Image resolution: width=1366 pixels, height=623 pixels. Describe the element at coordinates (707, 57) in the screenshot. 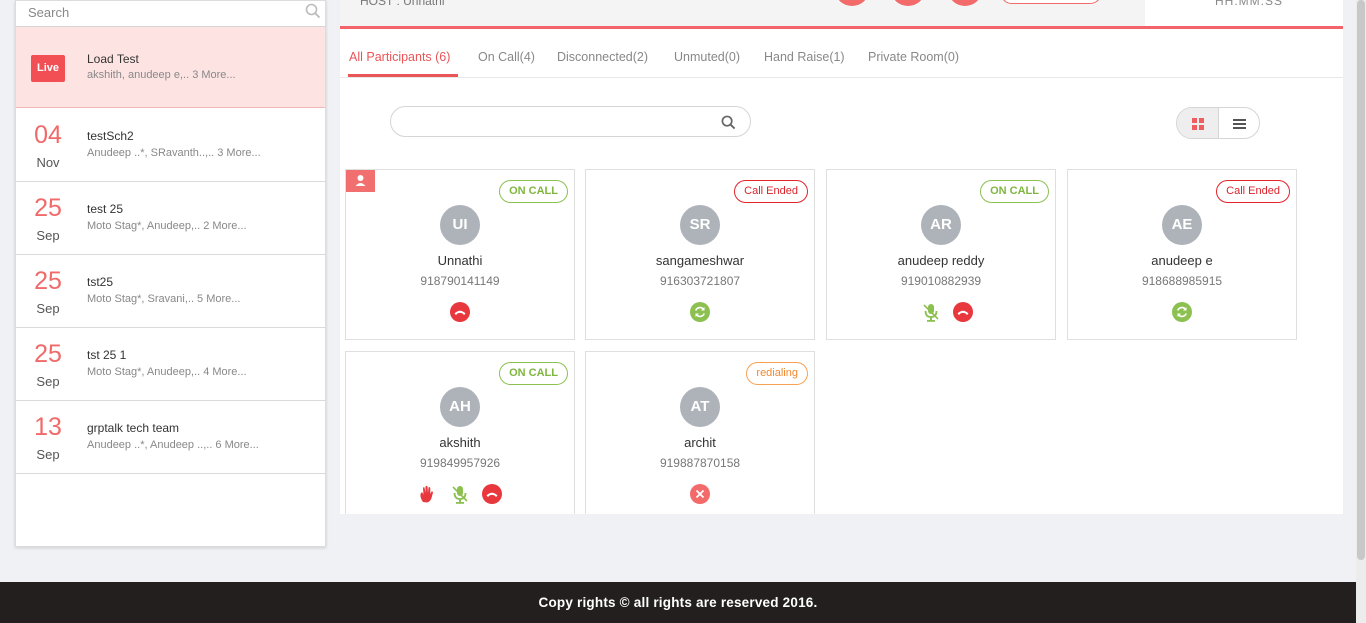

I see `tab-unmuted: Unmuted(0)` at that location.